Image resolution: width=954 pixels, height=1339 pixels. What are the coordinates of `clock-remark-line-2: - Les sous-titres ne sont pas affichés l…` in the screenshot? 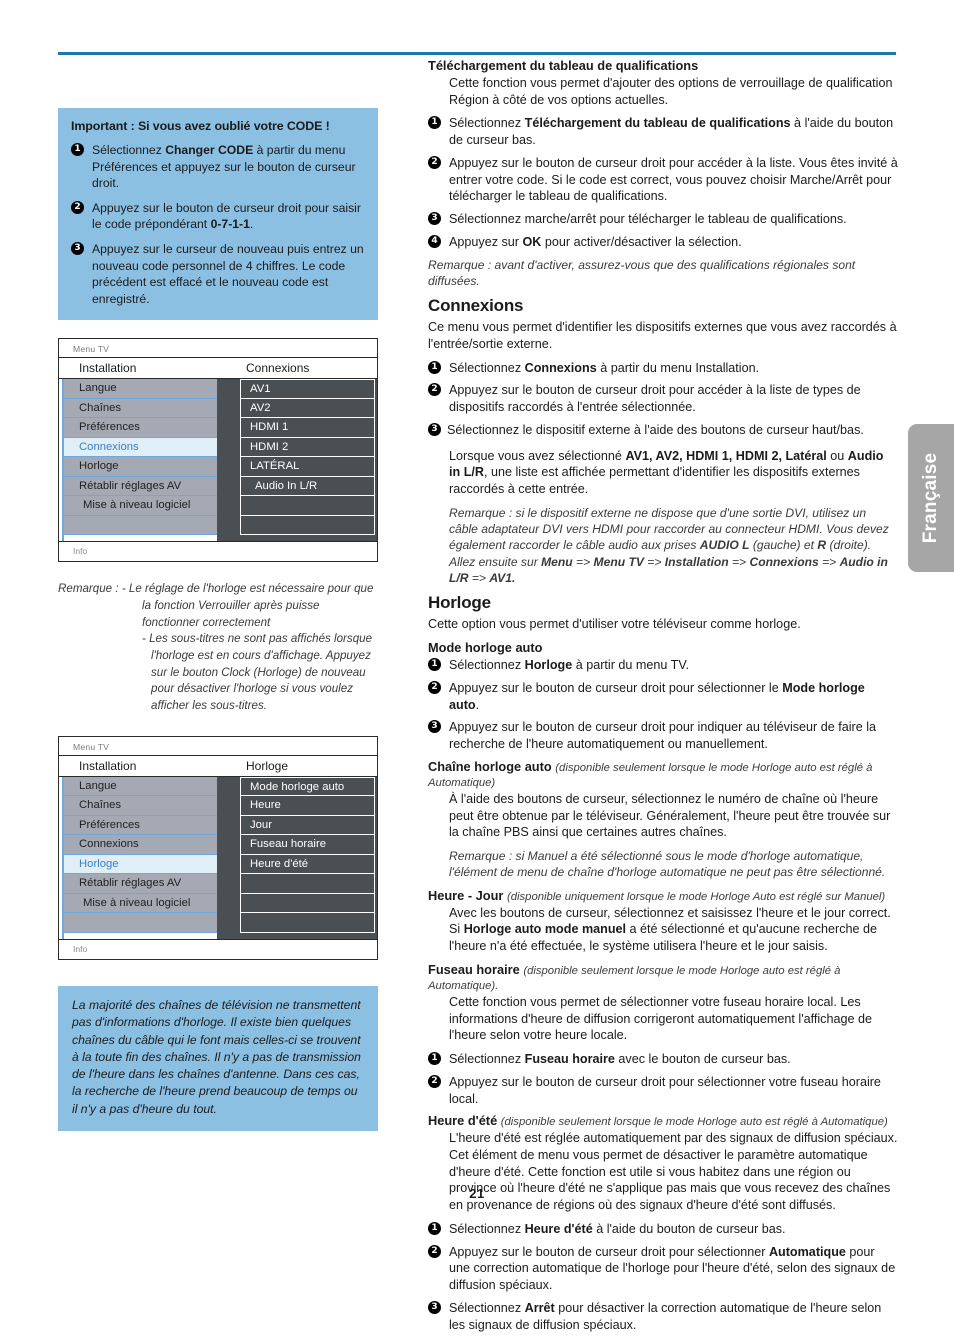 It's located at (218, 672).